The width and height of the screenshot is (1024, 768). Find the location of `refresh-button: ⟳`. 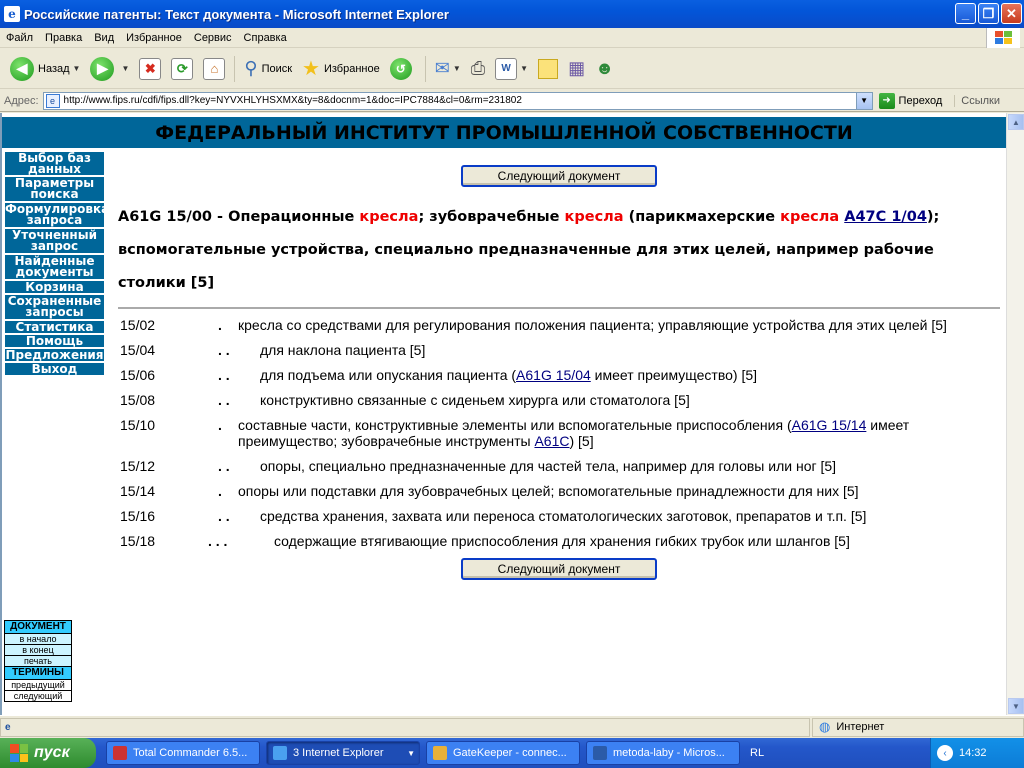

refresh-button: ⟳ is located at coordinates (182, 69).